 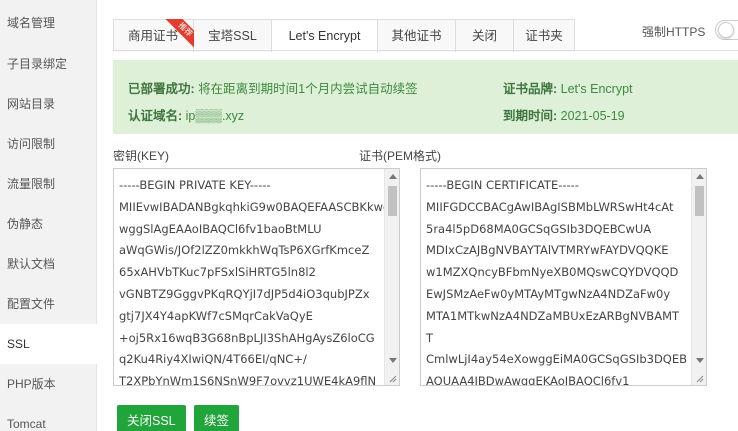 I want to click on cert-expiry: 到期时间: 2021-05-19, so click(x=564, y=114).